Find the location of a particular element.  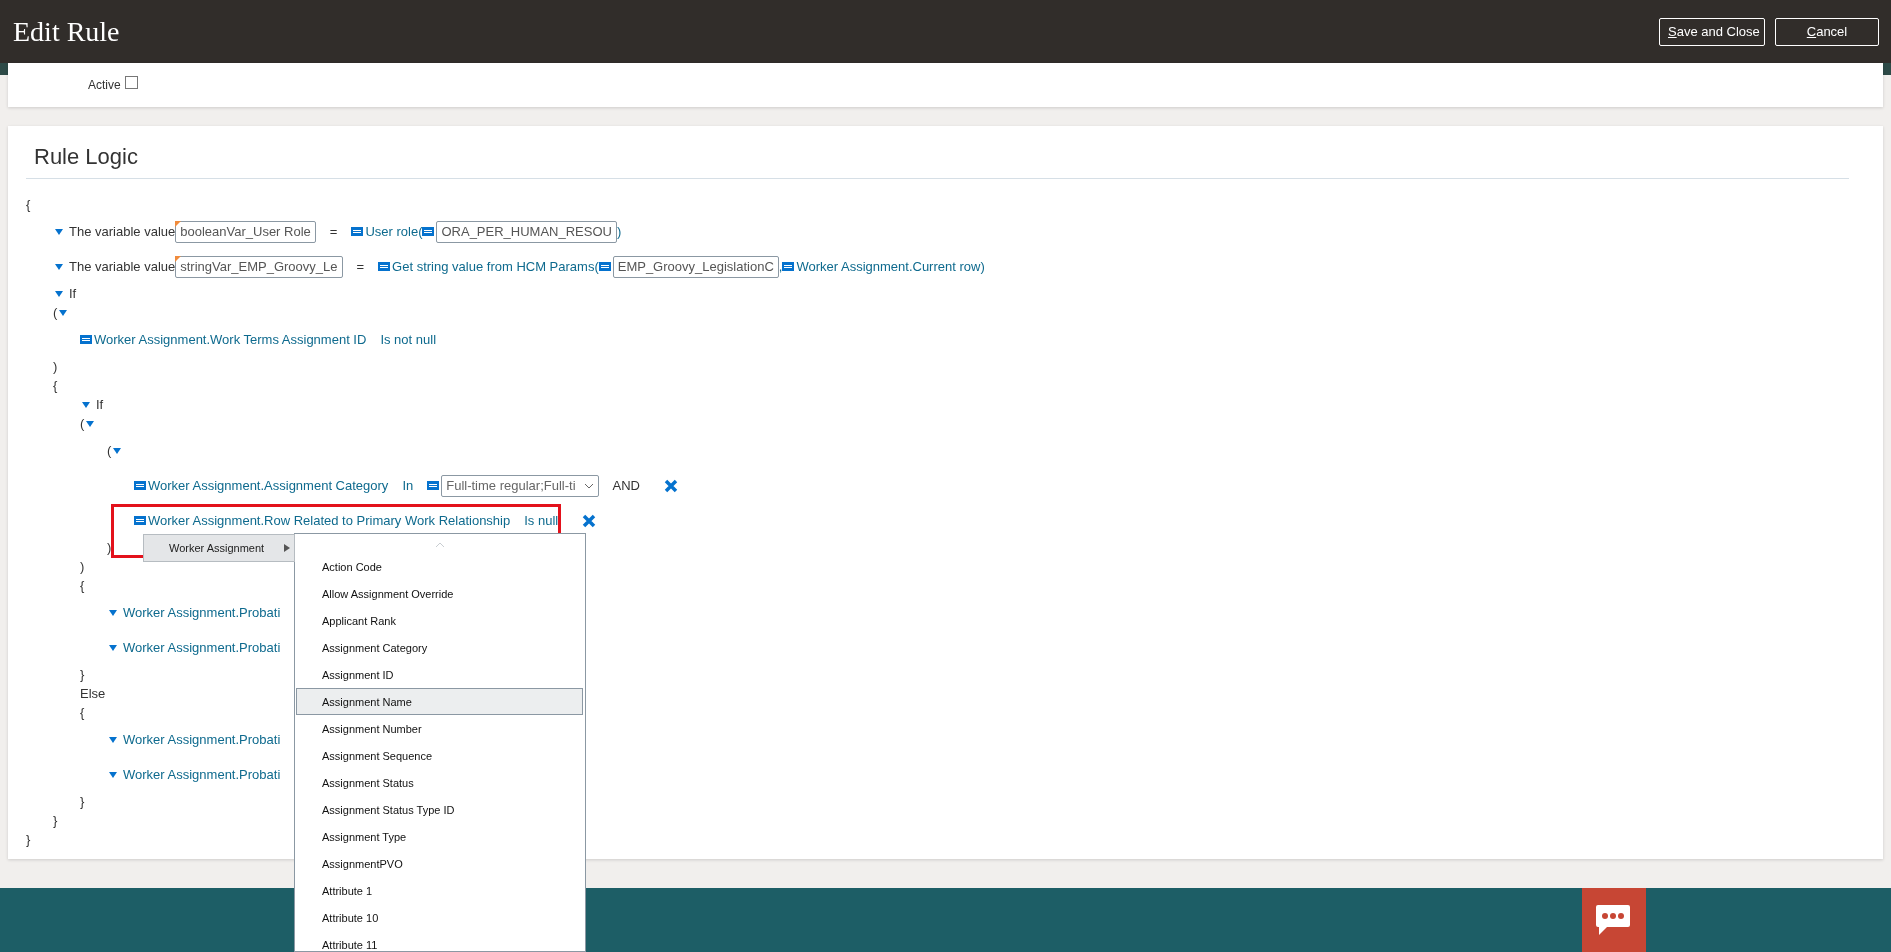

section-title: Rule Logic is located at coordinates (937, 161).